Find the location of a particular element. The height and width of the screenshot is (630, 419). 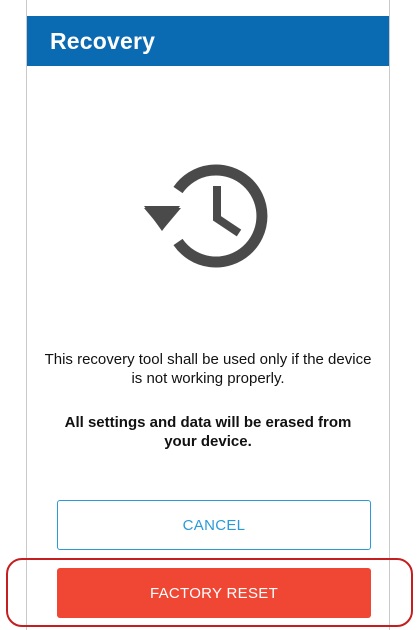

restore-history-icon is located at coordinates (206, 216).